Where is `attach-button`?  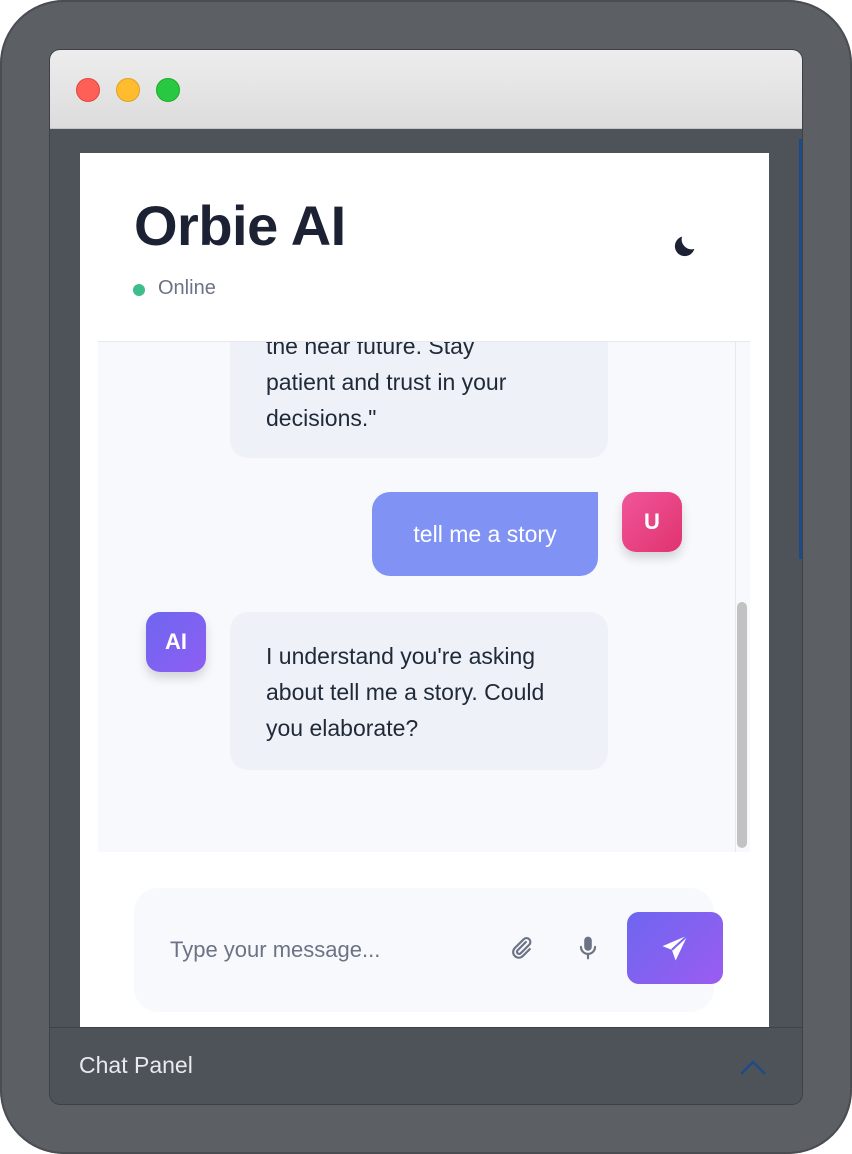 attach-button is located at coordinates (521, 948).